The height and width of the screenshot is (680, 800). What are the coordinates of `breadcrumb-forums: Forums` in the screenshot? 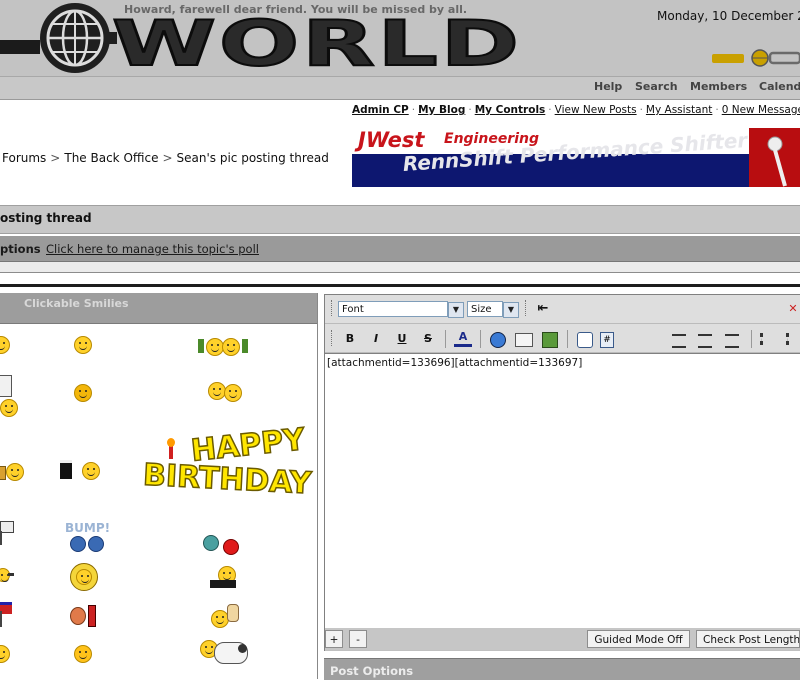 It's located at (24, 158).